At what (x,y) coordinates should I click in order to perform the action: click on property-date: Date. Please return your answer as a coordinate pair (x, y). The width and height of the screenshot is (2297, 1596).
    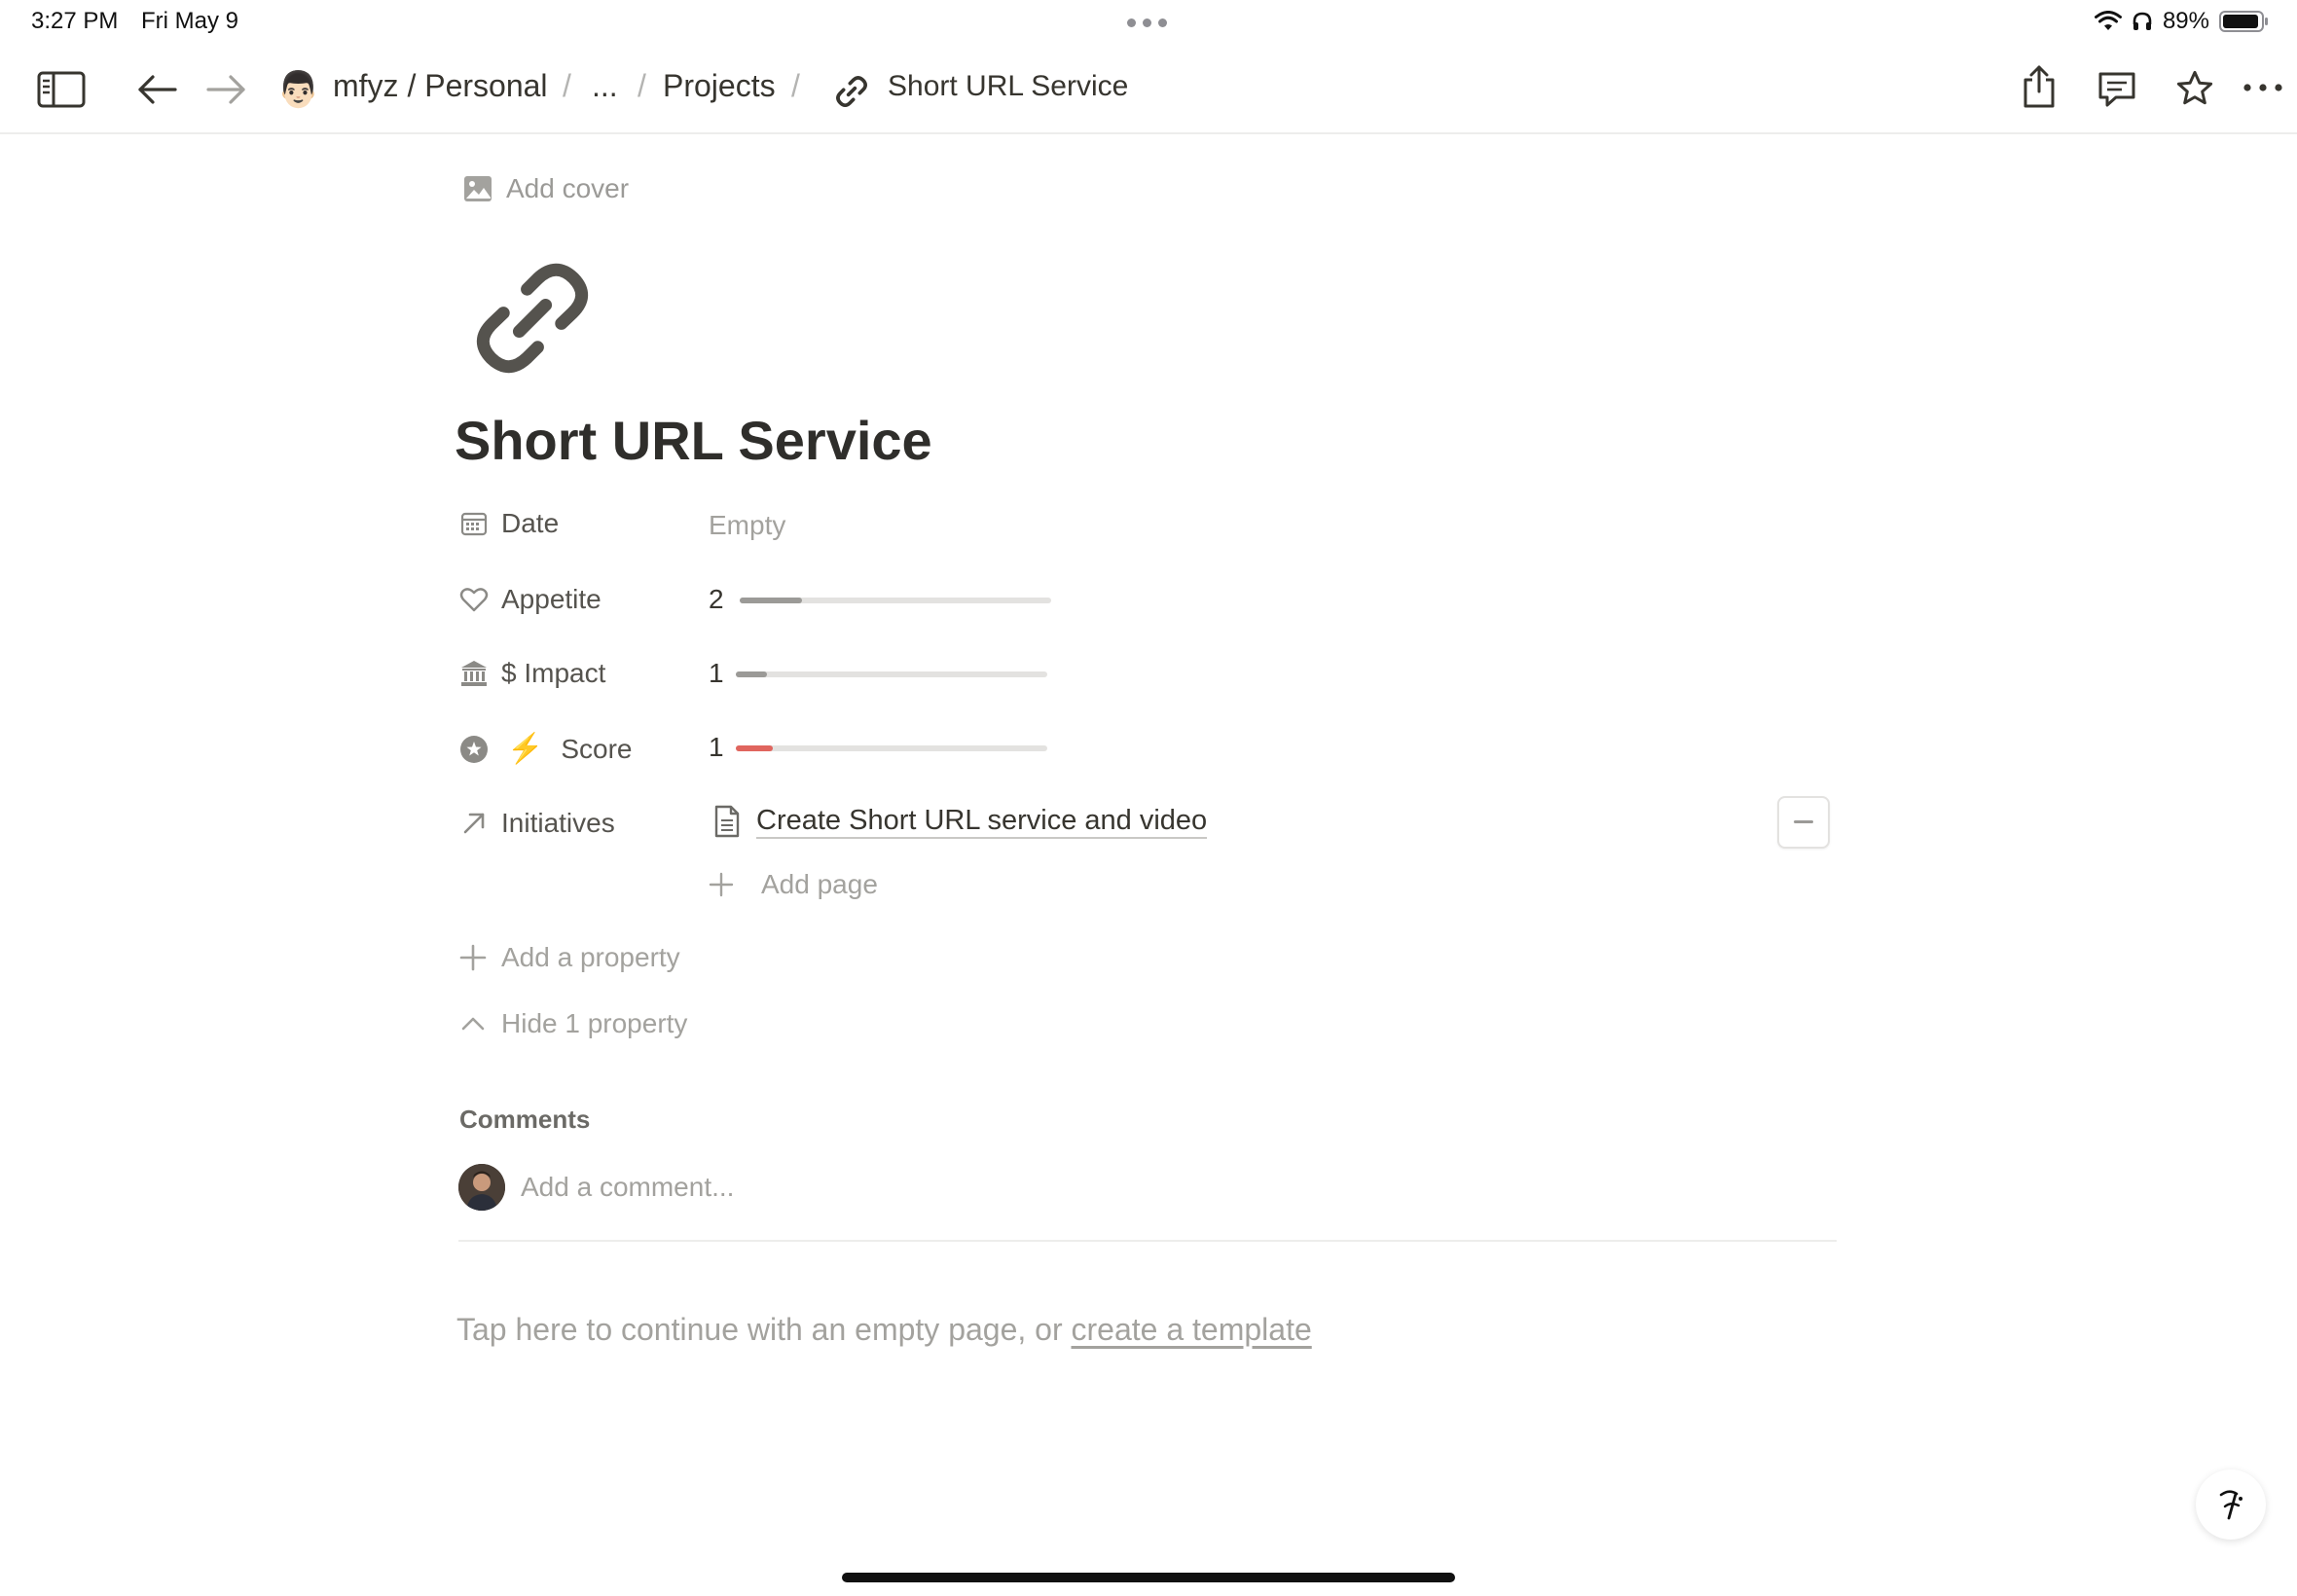
    Looking at the image, I should click on (508, 524).